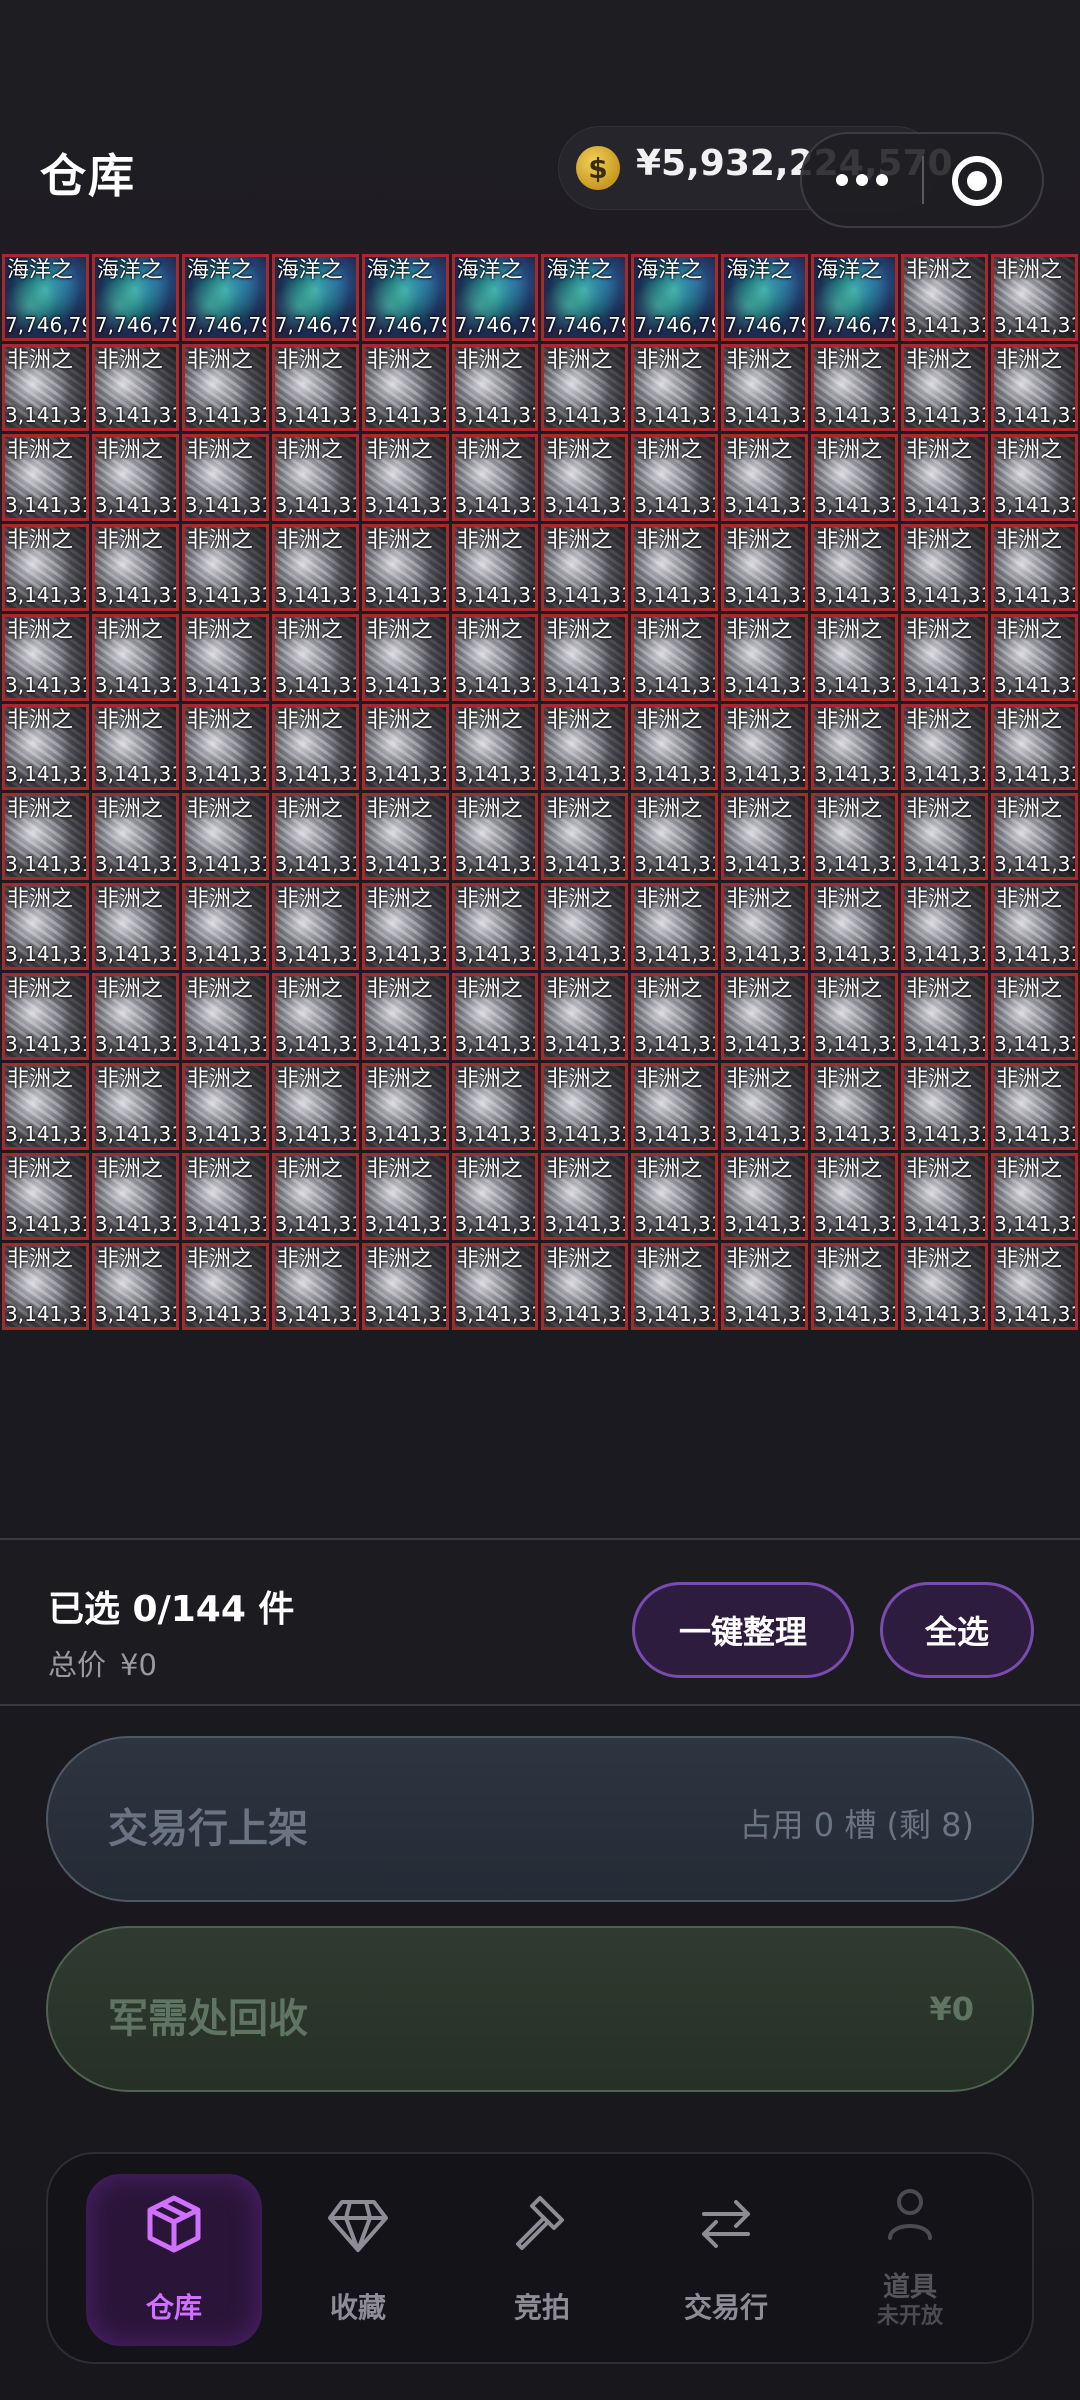 This screenshot has width=1080, height=2400. Describe the element at coordinates (862, 180) in the screenshot. I see `more-menu-icon` at that location.